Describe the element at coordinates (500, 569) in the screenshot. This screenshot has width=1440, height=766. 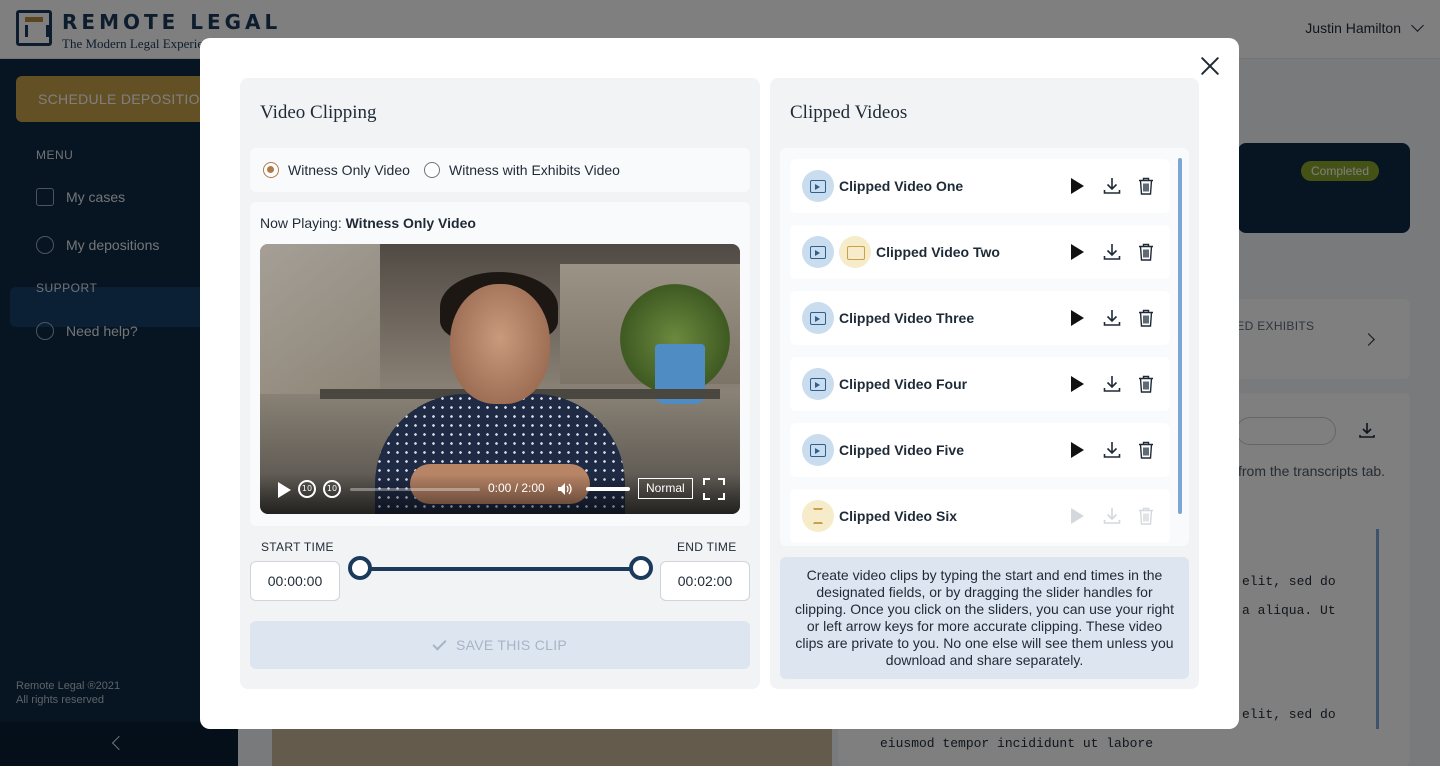
I see `clip-range-slider` at that location.